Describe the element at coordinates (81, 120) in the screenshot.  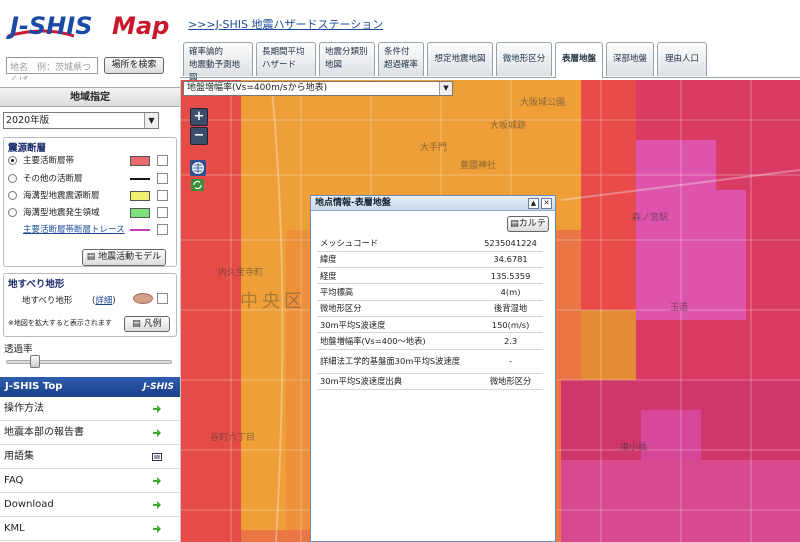
I see `year-select: 2020年版 ▼` at that location.